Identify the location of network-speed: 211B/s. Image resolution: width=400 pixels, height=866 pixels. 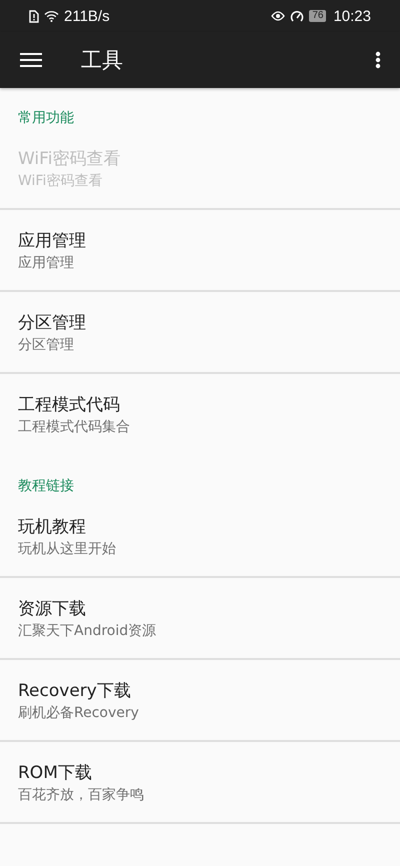
(87, 16).